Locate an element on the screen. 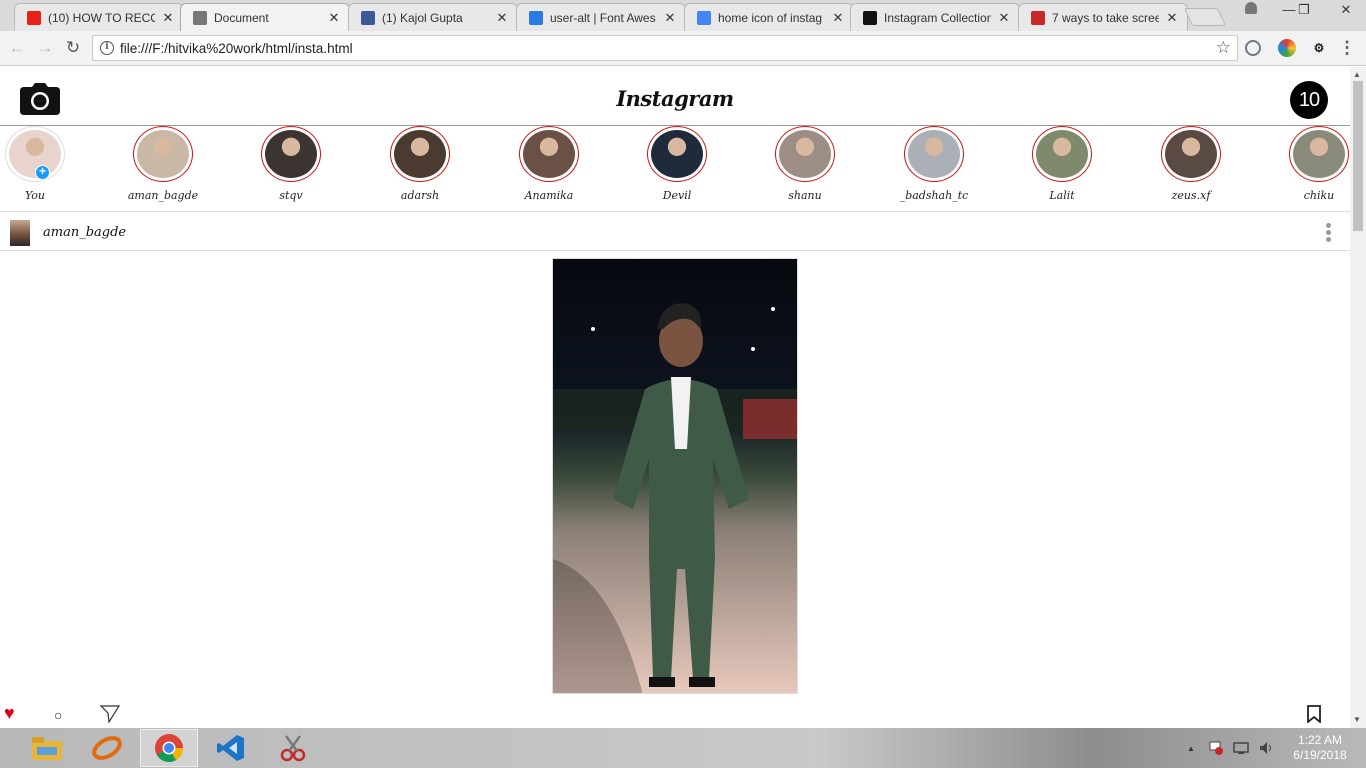 The width and height of the screenshot is (1366, 768). story-item: _badshah_tc is located at coordinates (934, 164).